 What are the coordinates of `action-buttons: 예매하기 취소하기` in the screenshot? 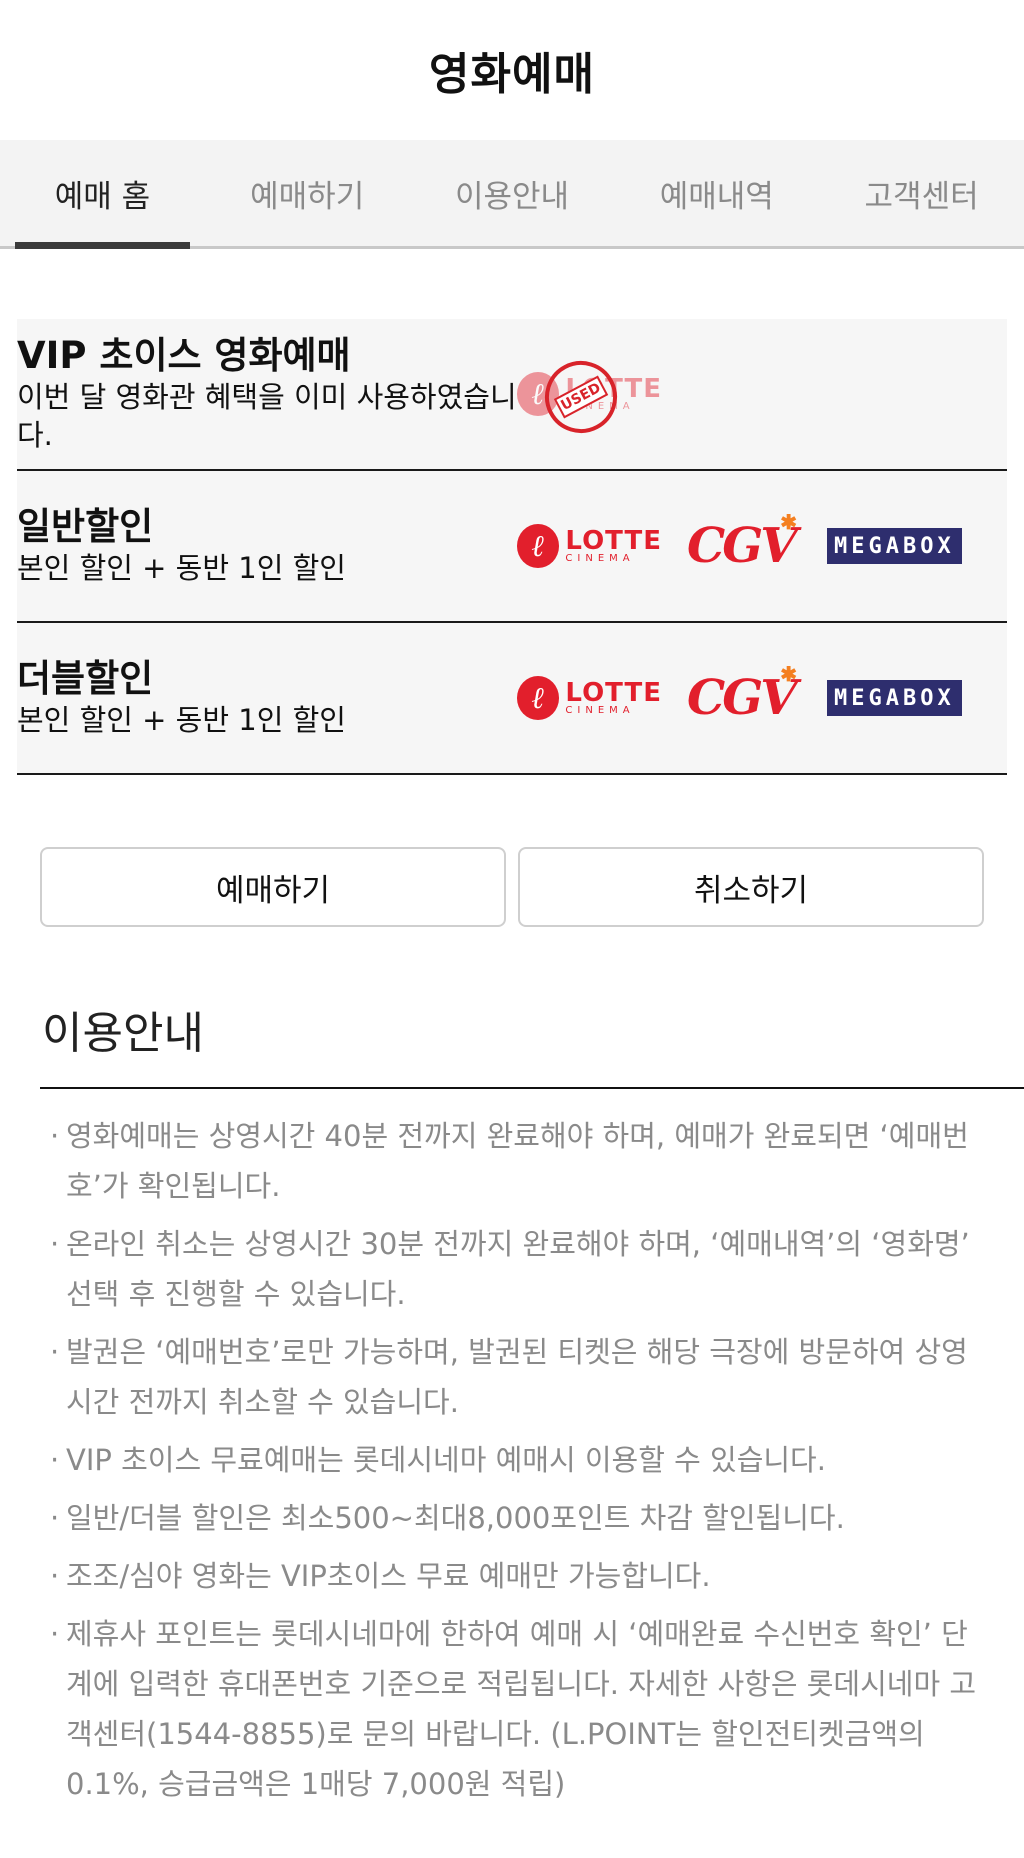 It's located at (512, 887).